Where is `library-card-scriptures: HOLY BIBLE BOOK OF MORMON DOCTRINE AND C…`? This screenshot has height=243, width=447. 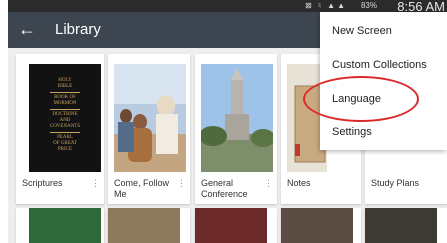
library-card-scriptures: HOLY BIBLE BOOK OF MORMON DOCTRINE AND C… is located at coordinates (60, 129).